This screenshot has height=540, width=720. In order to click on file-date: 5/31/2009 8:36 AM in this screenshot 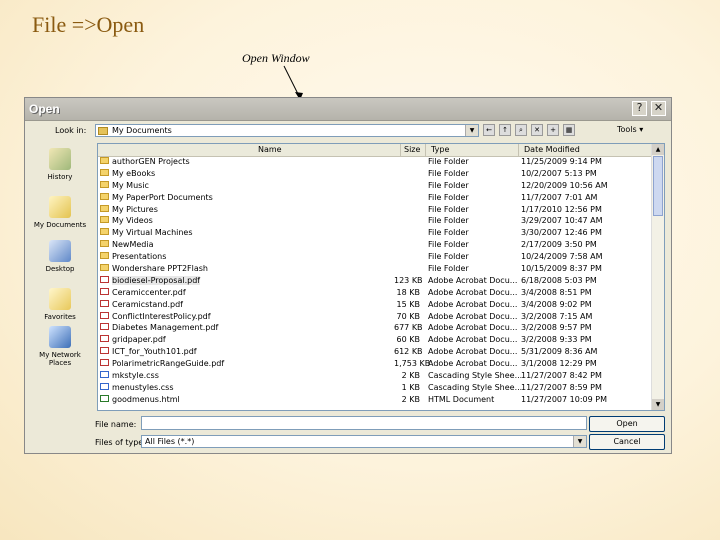, I will do `click(559, 352)`.